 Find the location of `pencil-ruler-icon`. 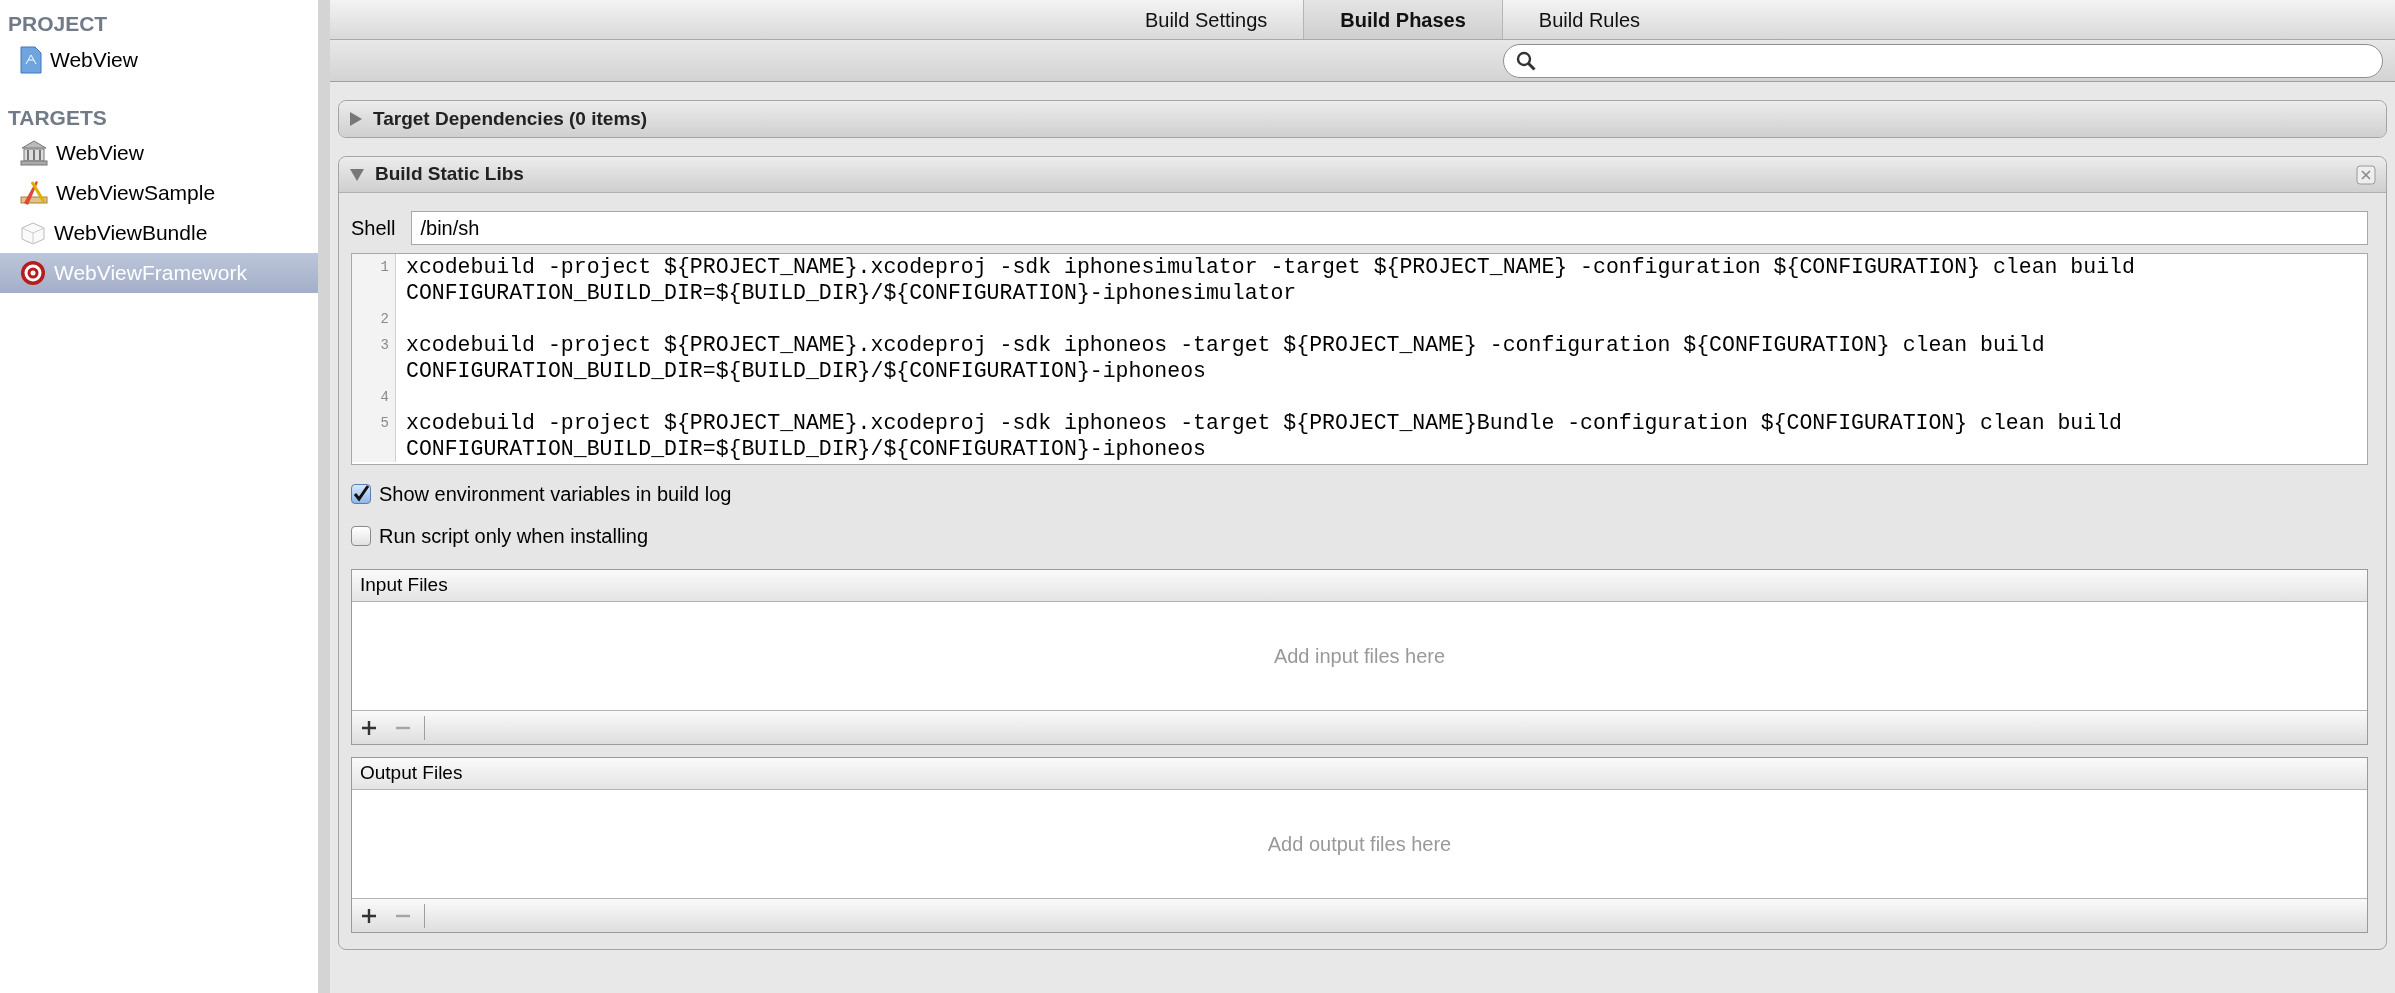

pencil-ruler-icon is located at coordinates (34, 193).